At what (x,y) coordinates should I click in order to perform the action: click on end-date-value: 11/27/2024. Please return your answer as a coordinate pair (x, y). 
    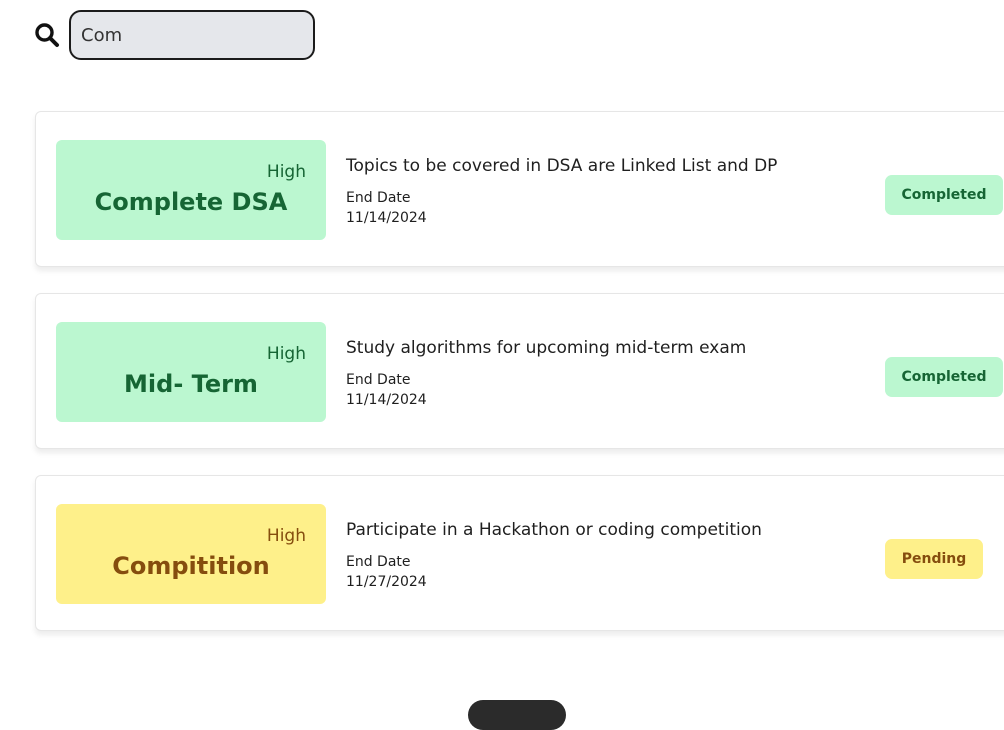
    Looking at the image, I should click on (386, 582).